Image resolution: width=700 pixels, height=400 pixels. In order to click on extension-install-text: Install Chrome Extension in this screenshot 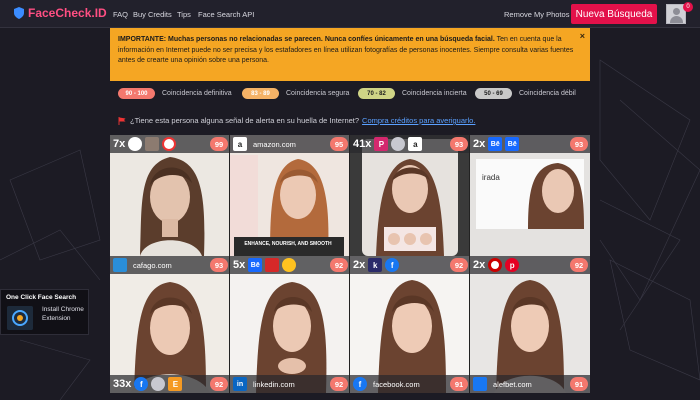, I will do `click(63, 314)`.